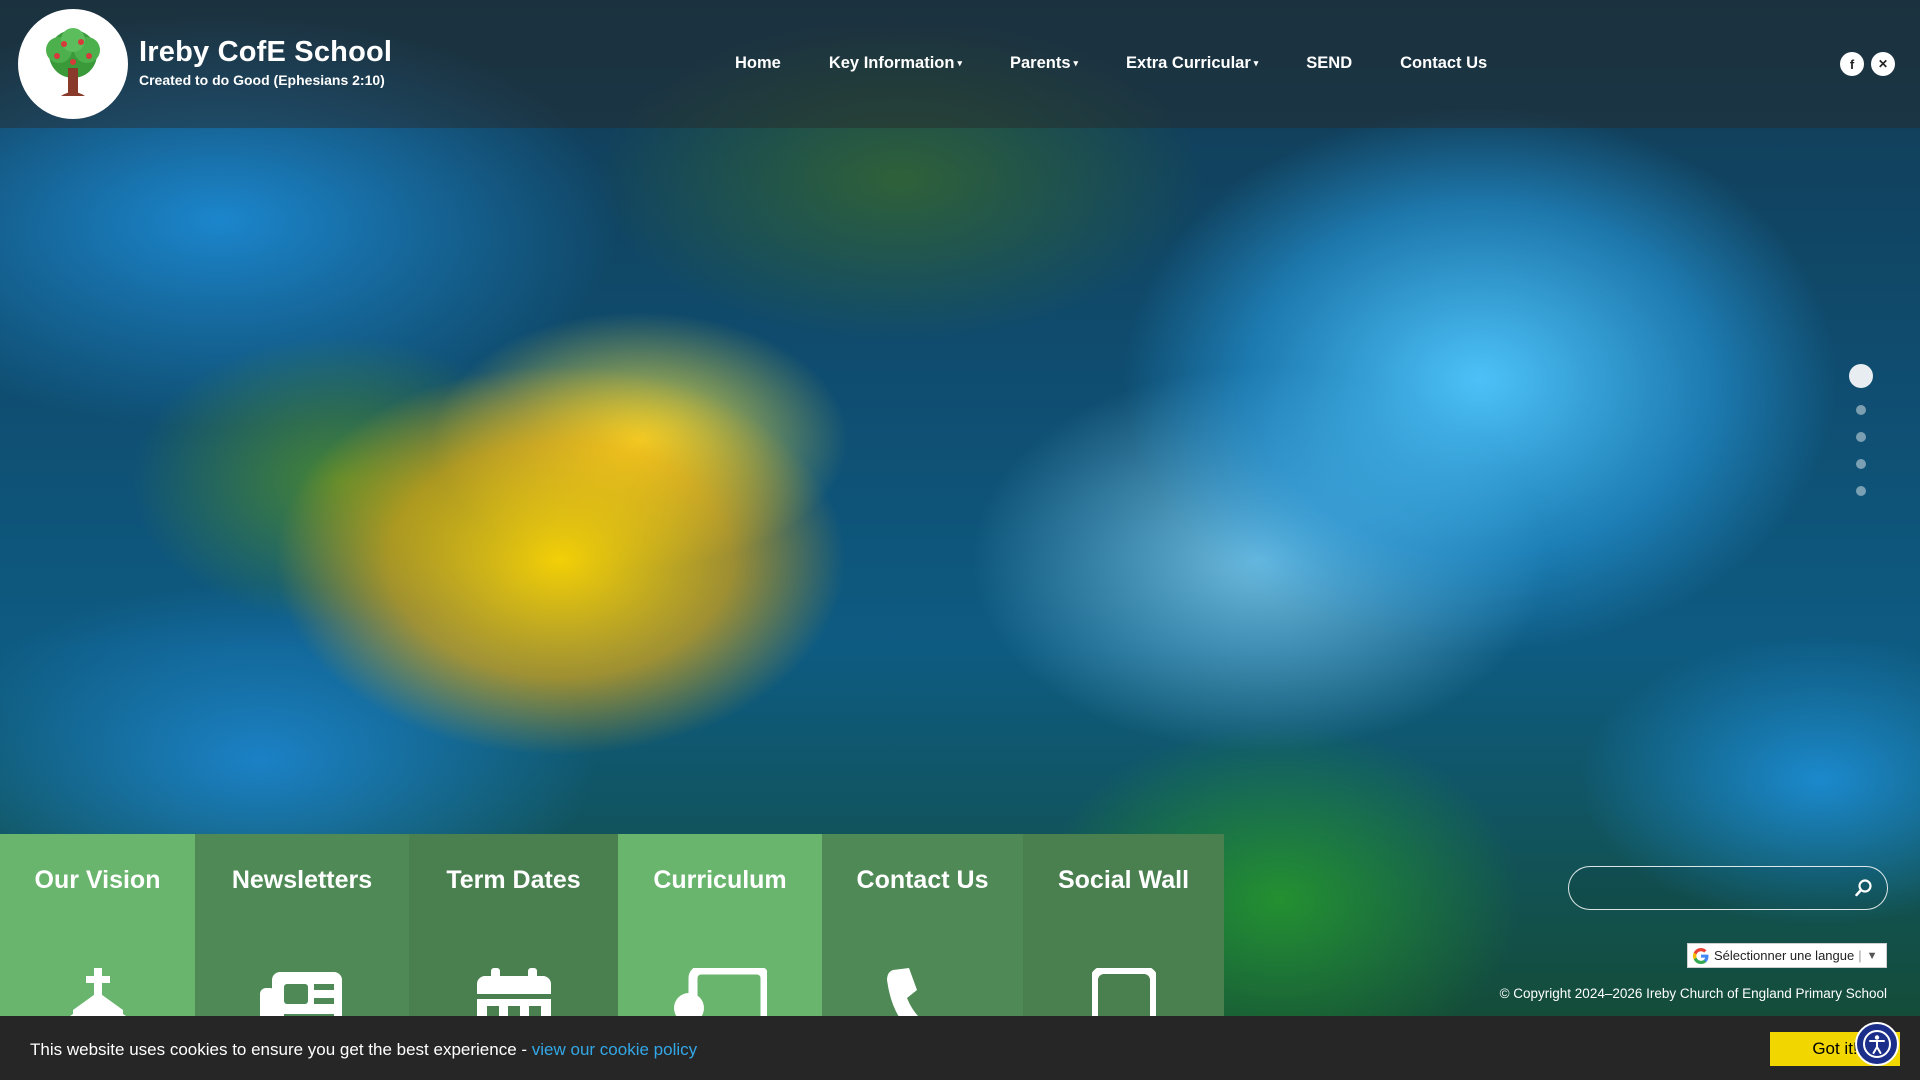  I want to click on nav-item-label: Key Information, so click(891, 62).